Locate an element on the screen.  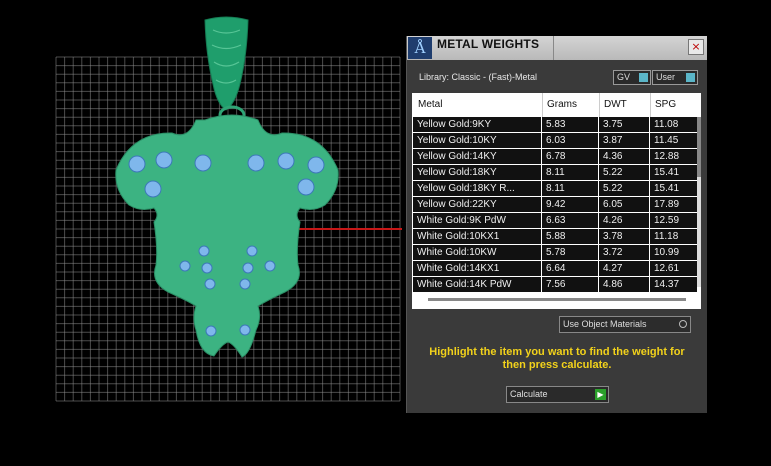
table-row: Yellow Gold:18KY R... 8.11 5.22 15.41 is located at coordinates (554, 189).